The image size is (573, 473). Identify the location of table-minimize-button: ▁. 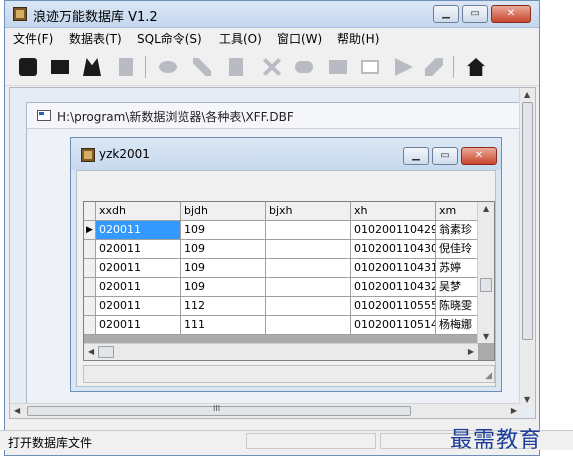
(416, 156).